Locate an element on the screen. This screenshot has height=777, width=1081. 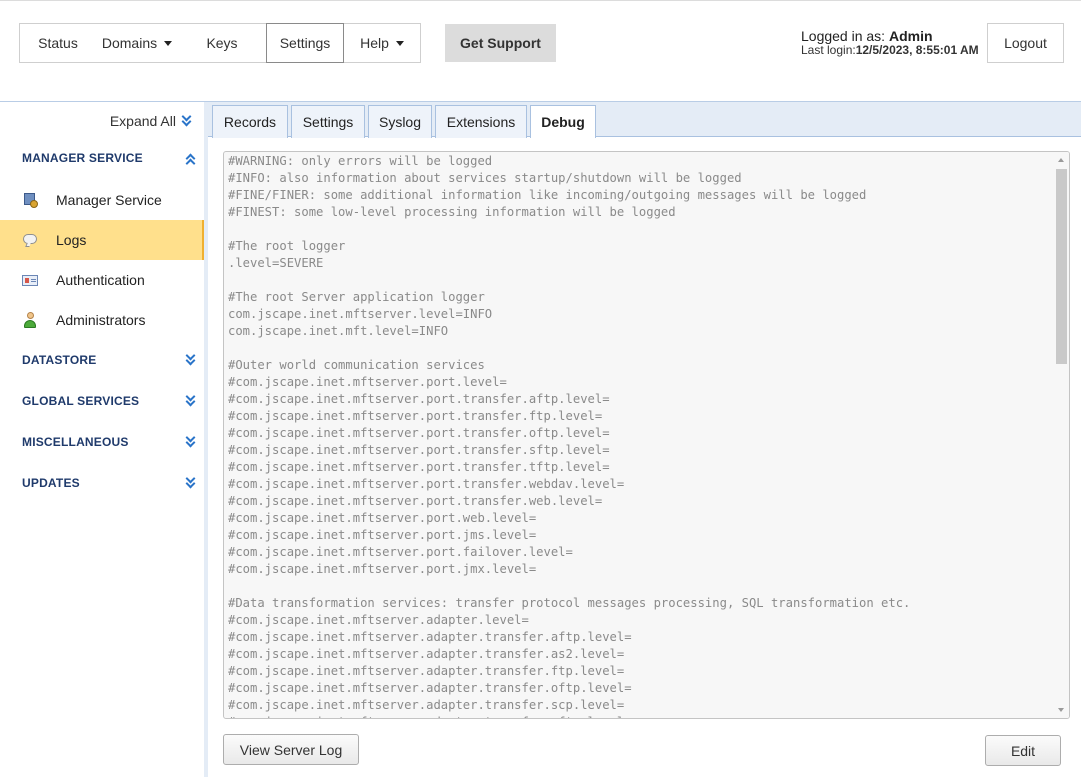
nav-help-label: Help is located at coordinates (374, 43).